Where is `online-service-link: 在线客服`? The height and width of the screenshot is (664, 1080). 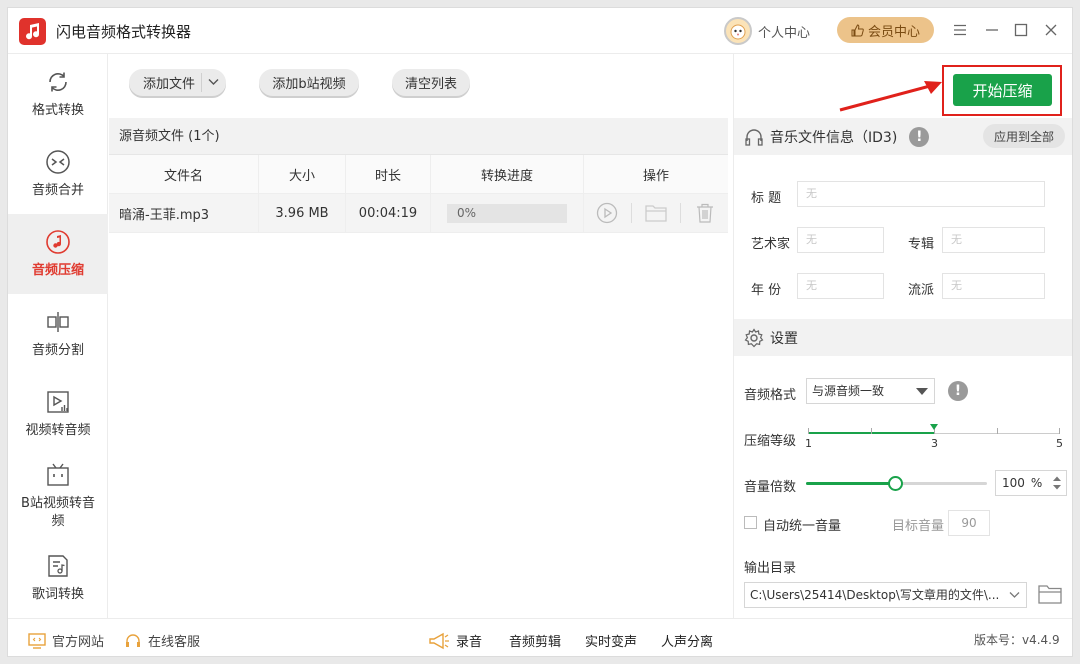
online-service-link: 在线客服 is located at coordinates (162, 640).